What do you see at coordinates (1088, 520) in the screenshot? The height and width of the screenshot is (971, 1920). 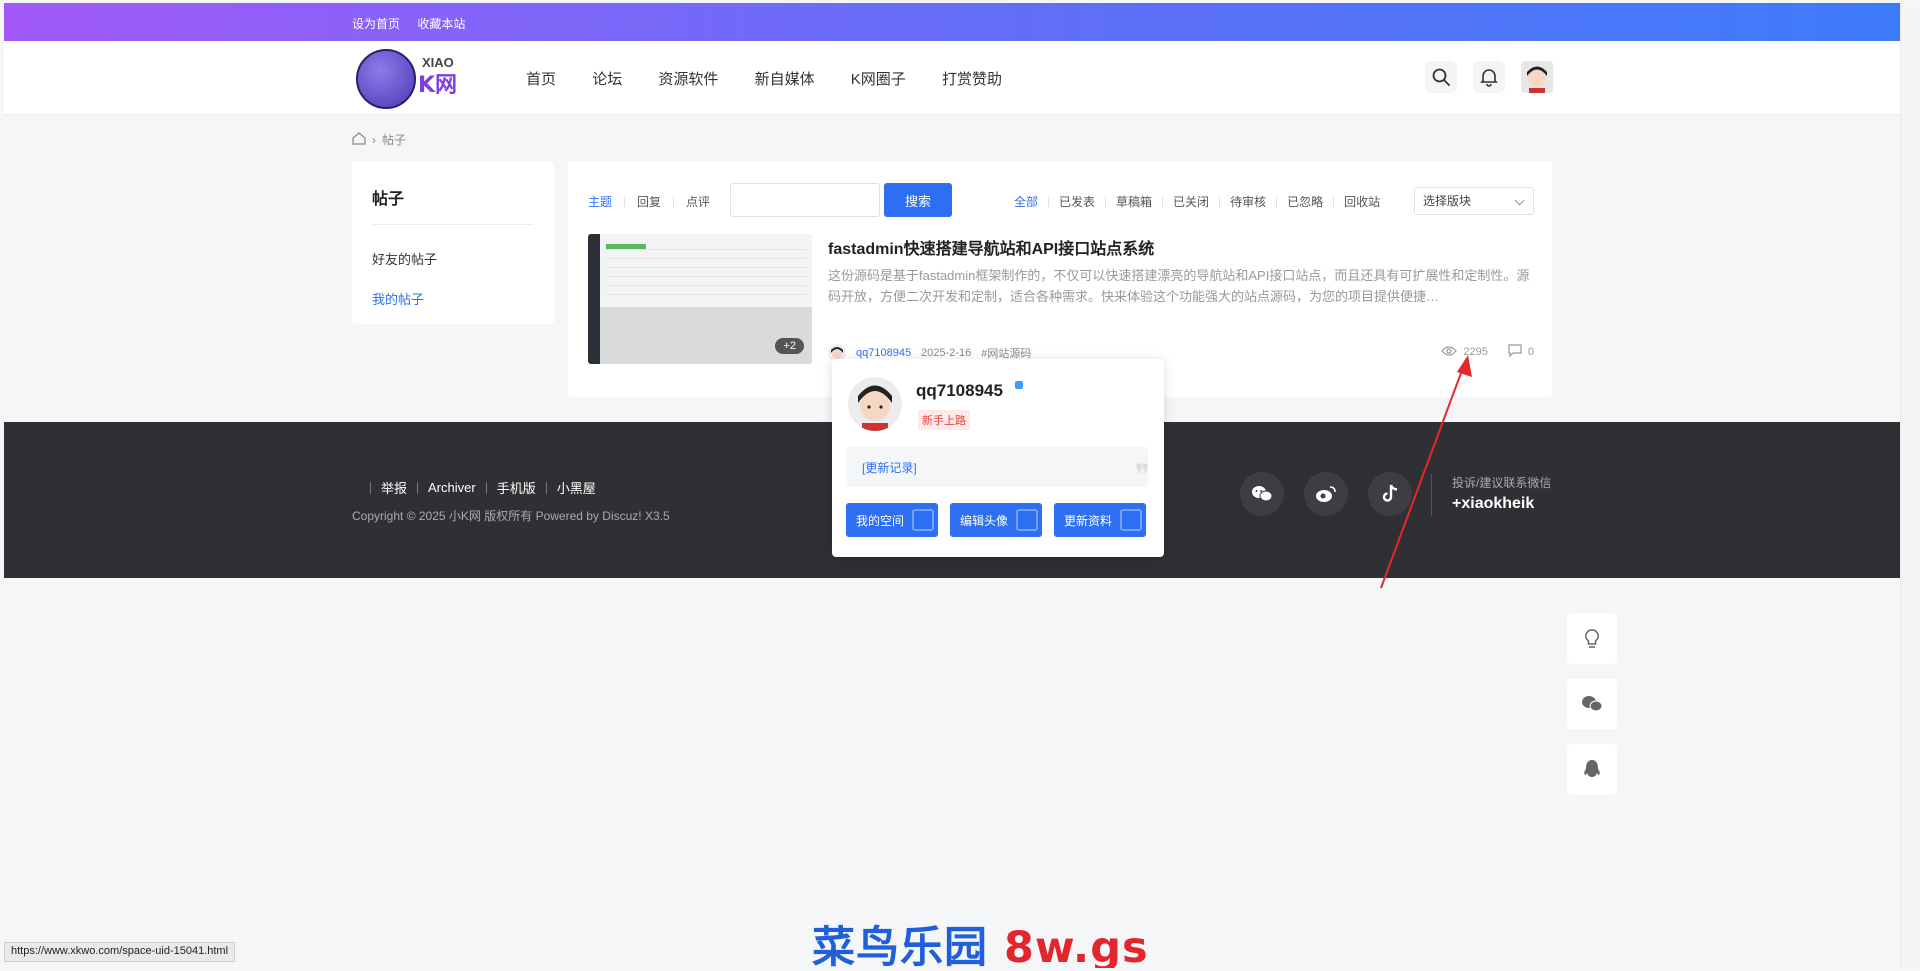 I see `update-profile-label: 更新资料` at bounding box center [1088, 520].